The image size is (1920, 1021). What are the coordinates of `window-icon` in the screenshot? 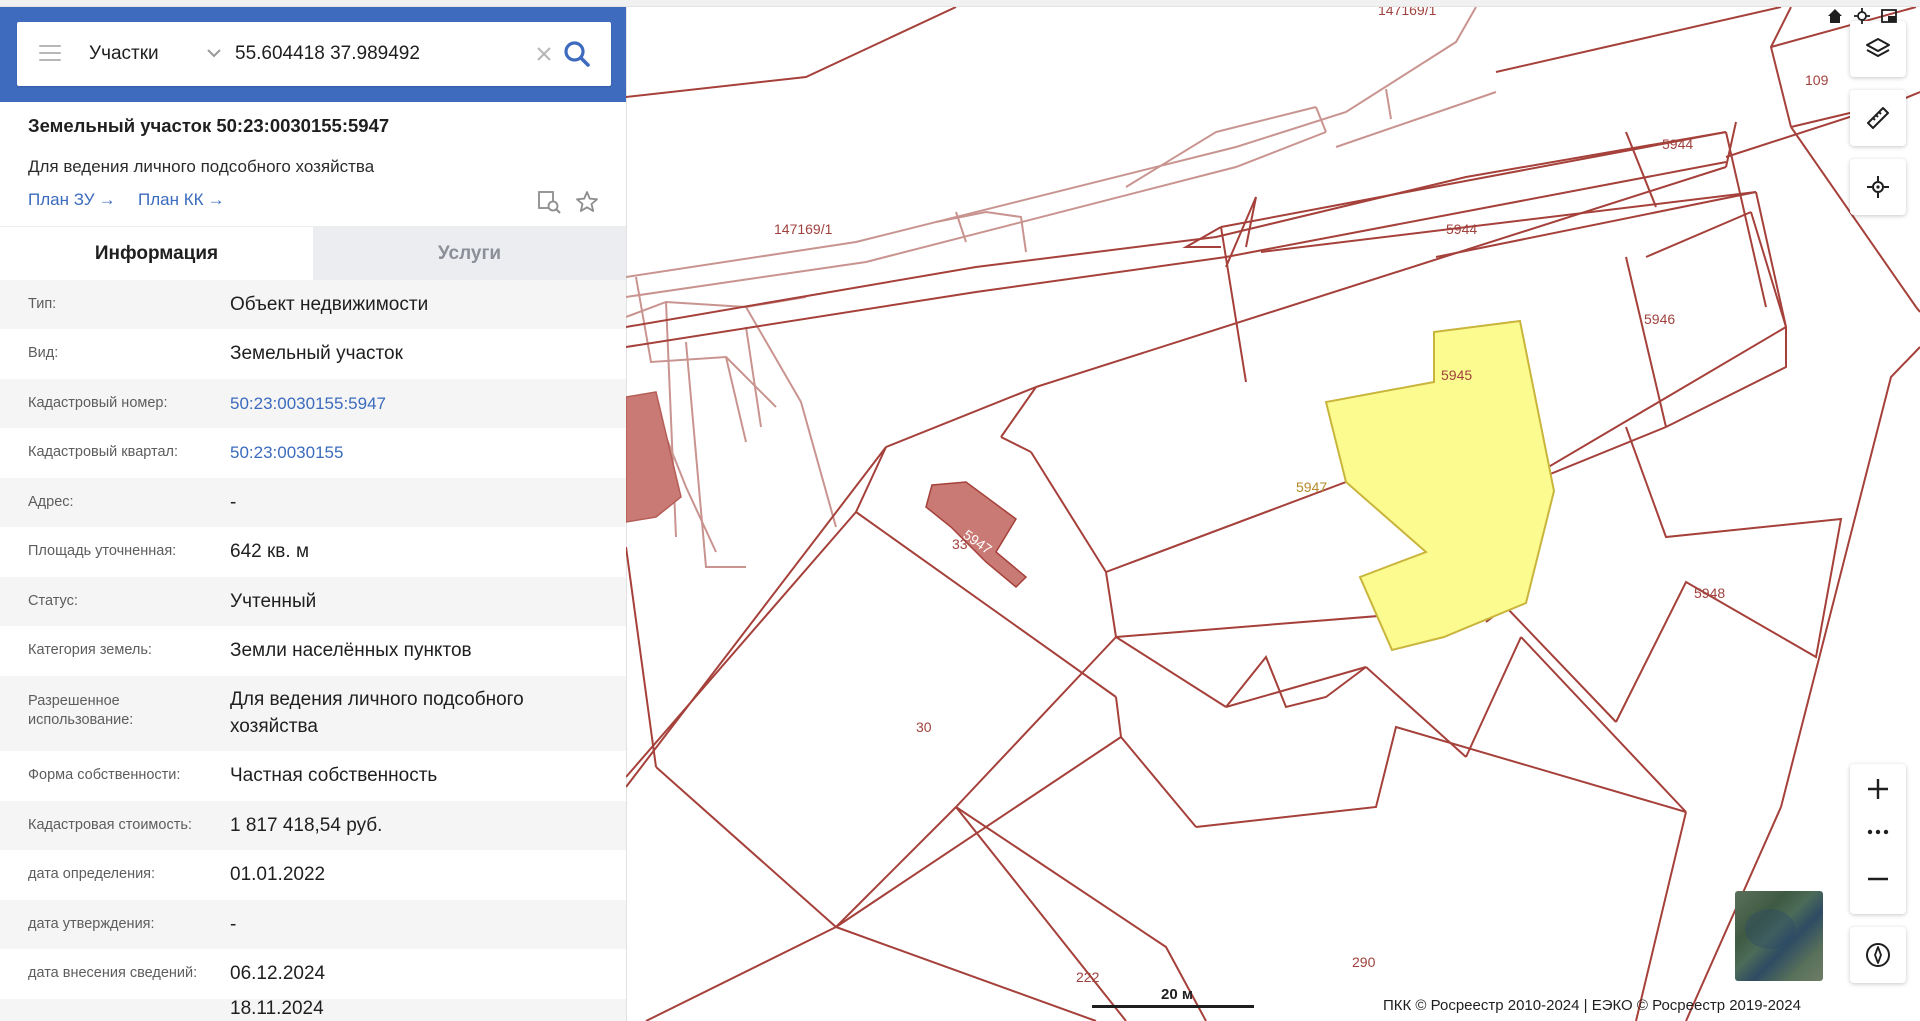 It's located at (1889, 16).